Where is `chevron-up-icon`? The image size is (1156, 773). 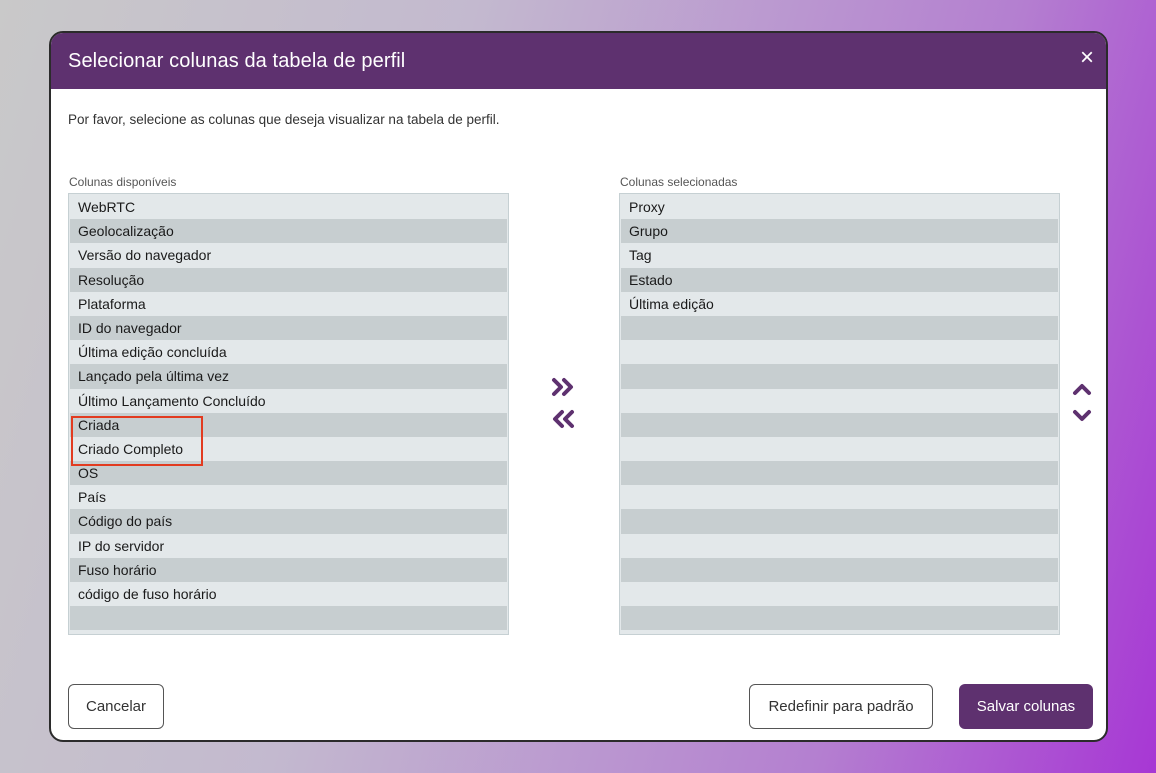 chevron-up-icon is located at coordinates (1082, 389).